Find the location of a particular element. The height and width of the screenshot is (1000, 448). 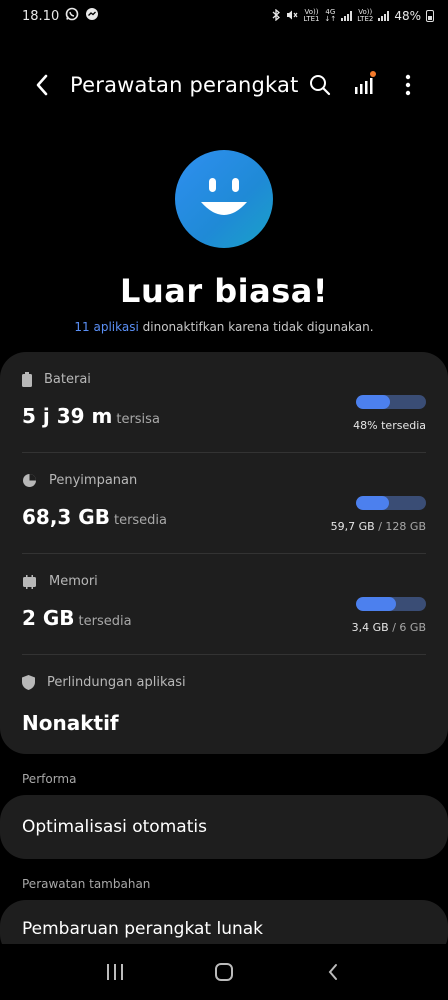

auto-optimize-label: Optimalisasi otomatis is located at coordinates (114, 827).